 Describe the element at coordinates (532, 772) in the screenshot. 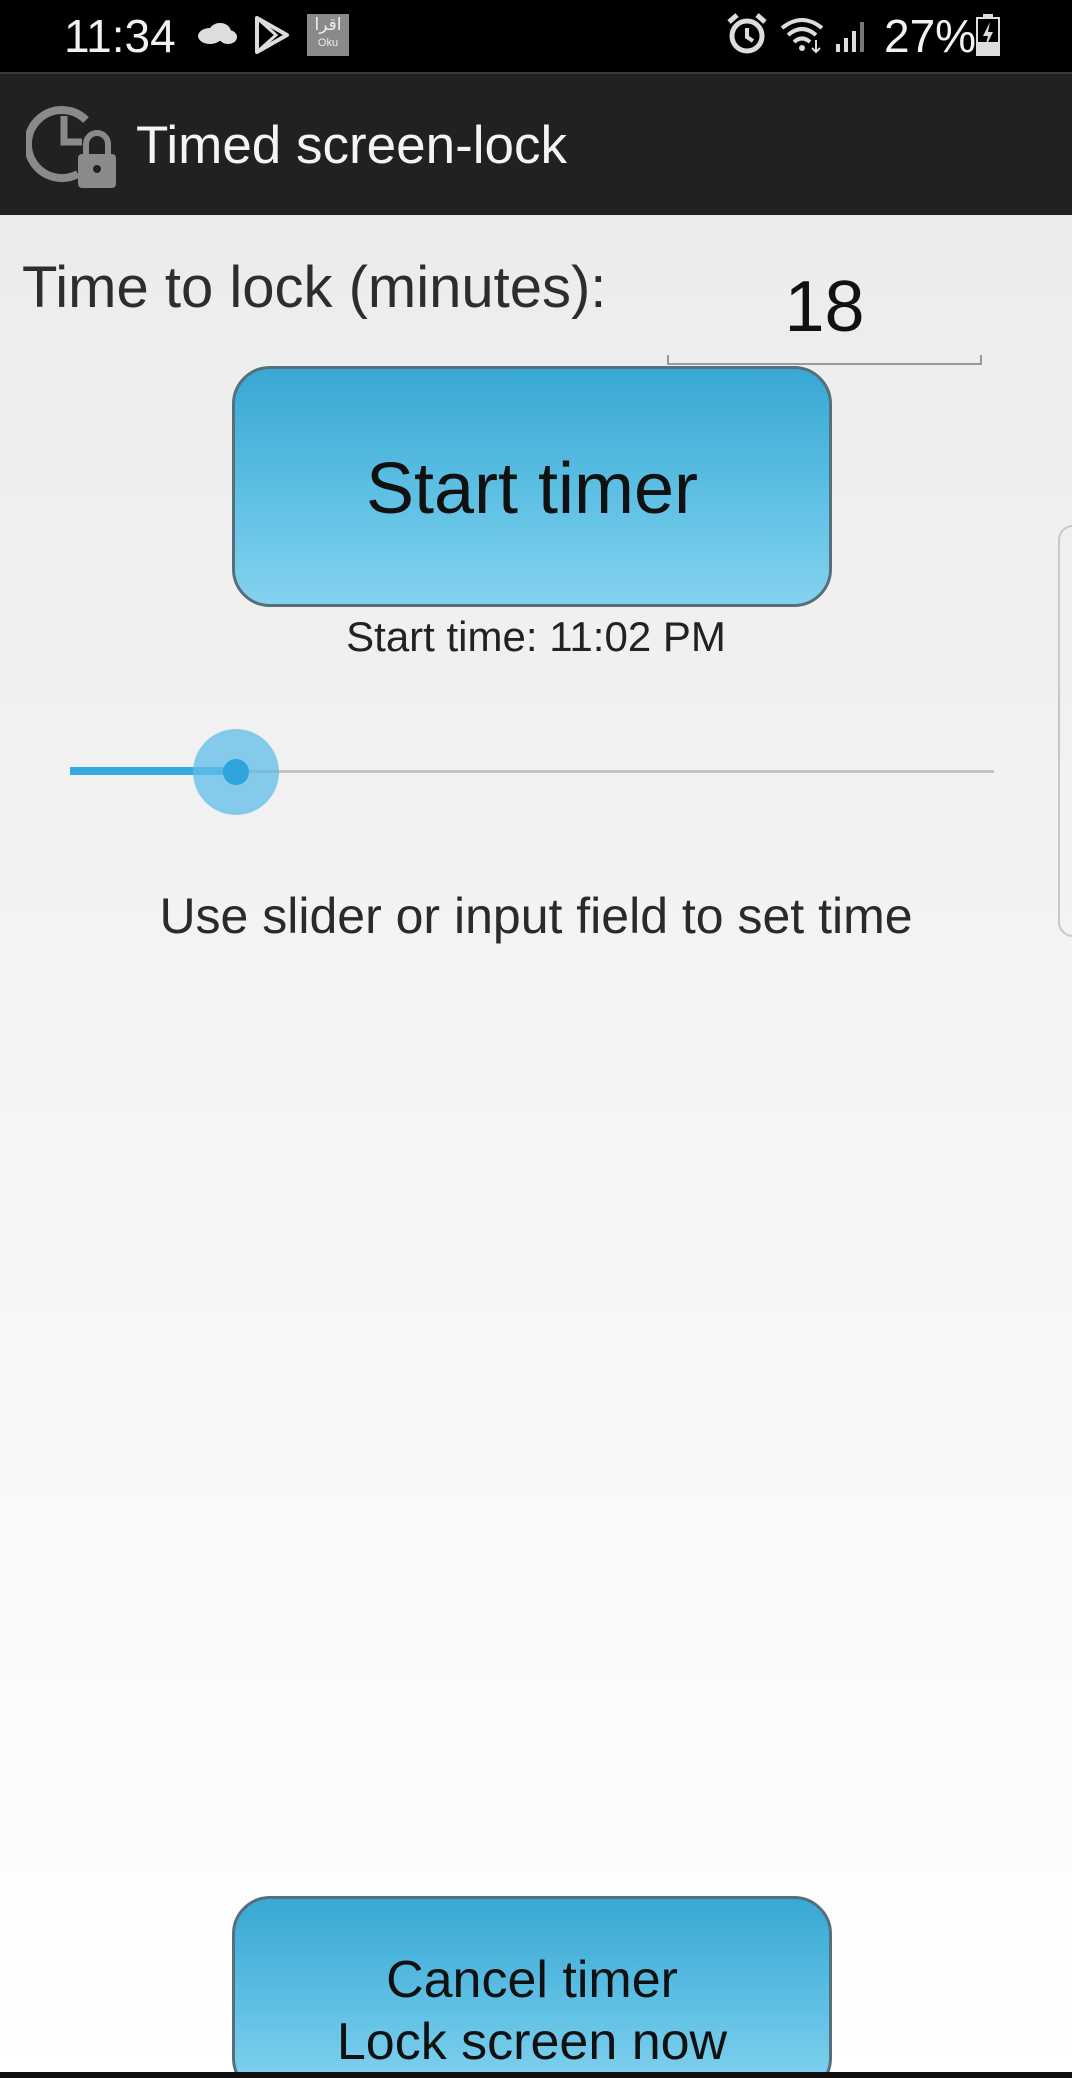

I see `time-slider` at that location.